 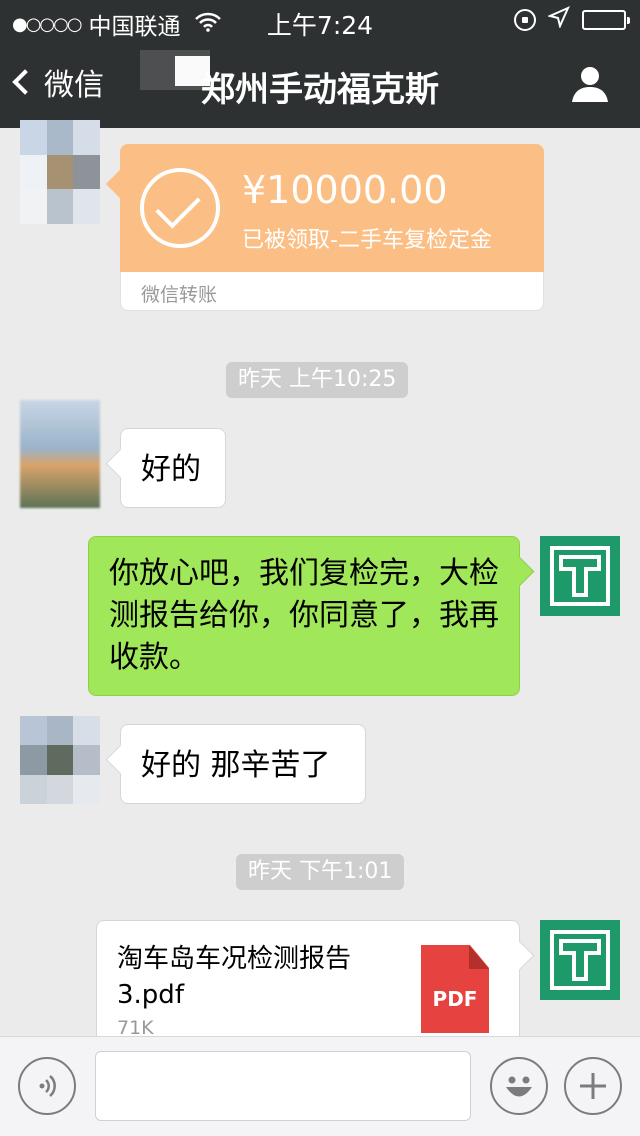 What do you see at coordinates (572, 20) in the screenshot?
I see `status-right` at bounding box center [572, 20].